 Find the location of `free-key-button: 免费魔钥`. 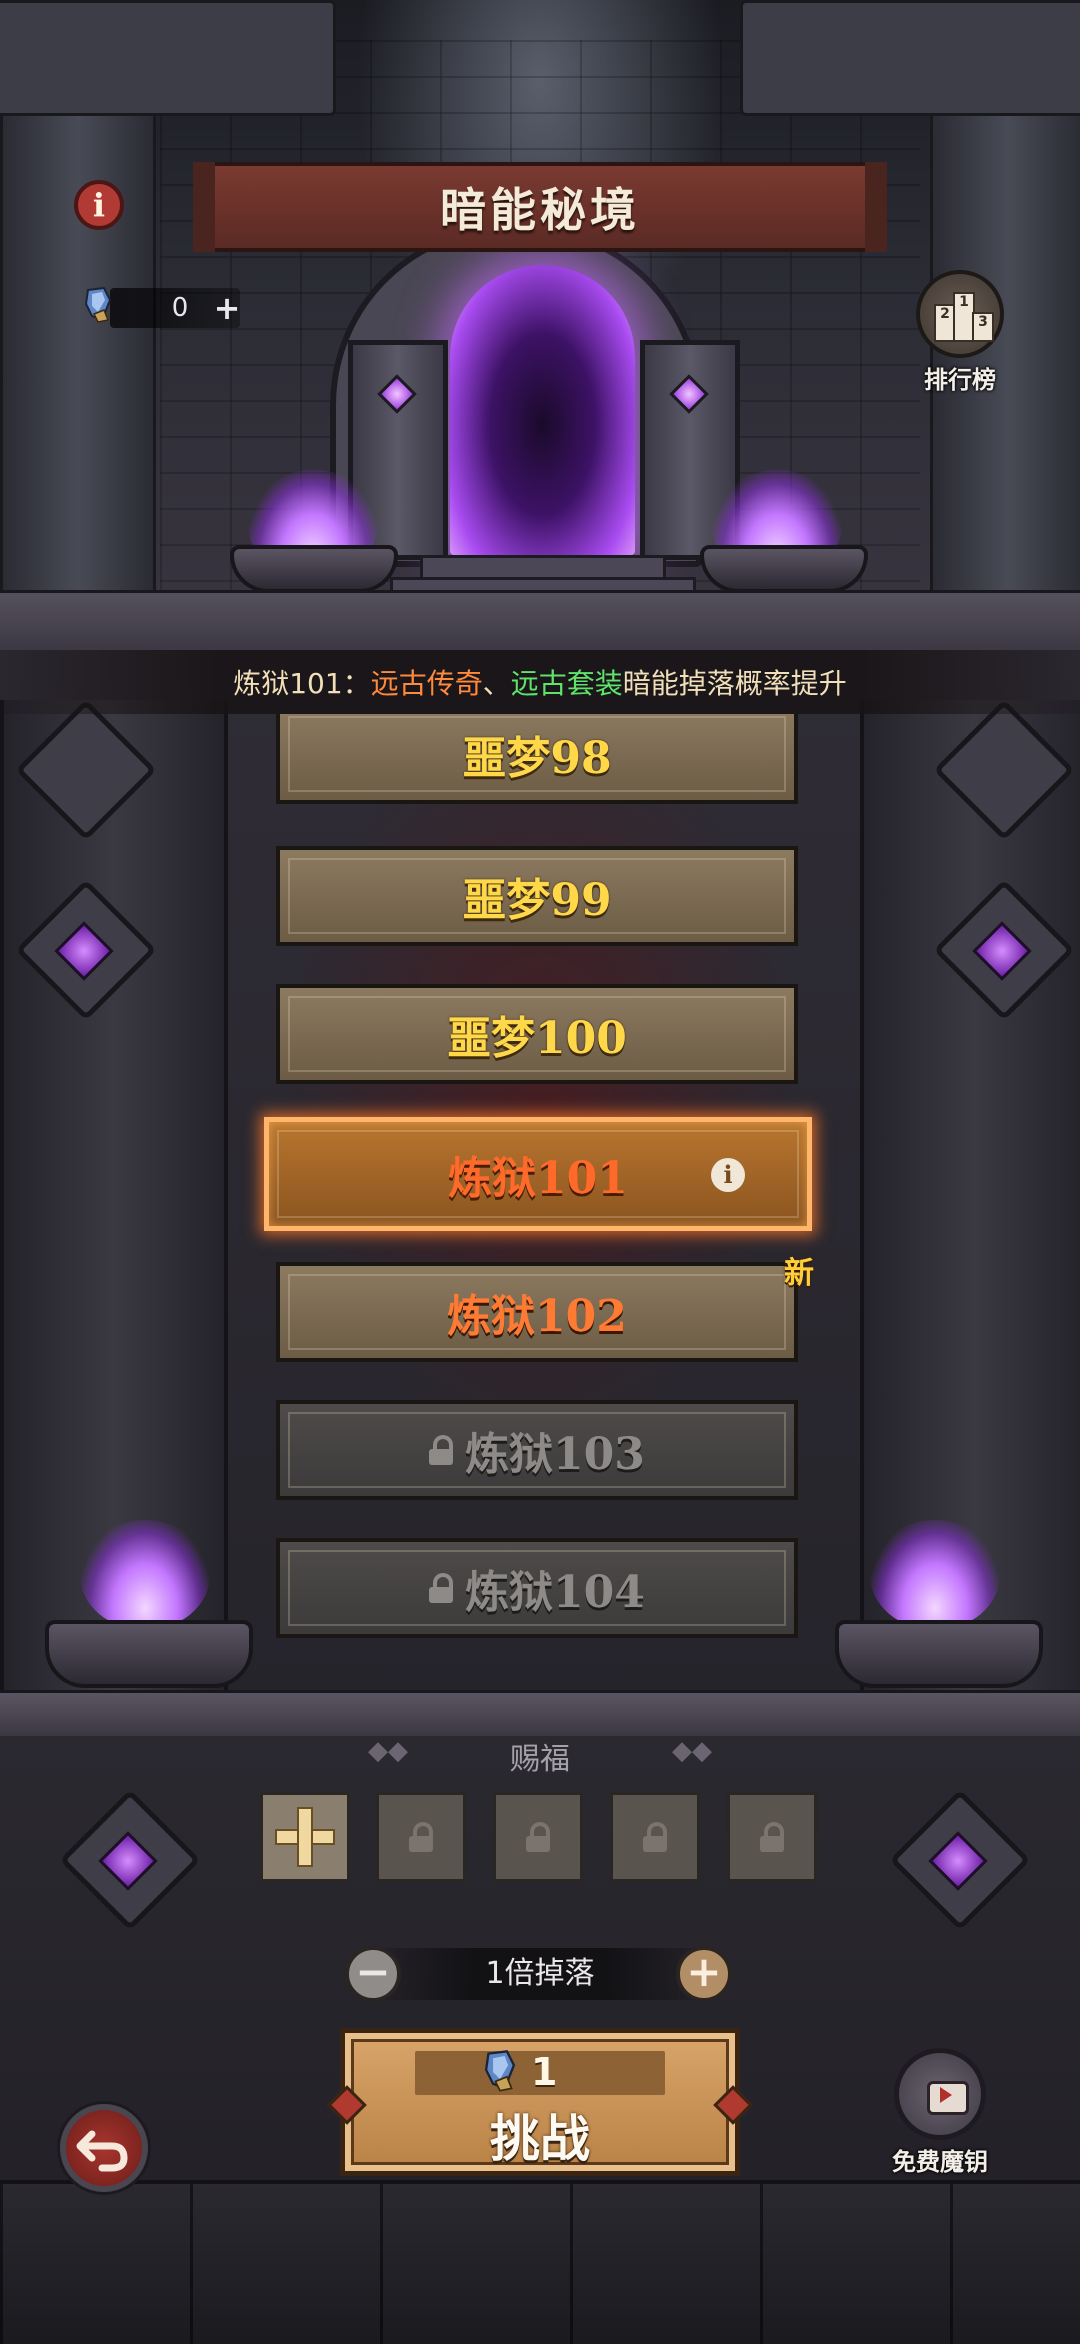

free-key-button: 免费魔钥 is located at coordinates (940, 2113).